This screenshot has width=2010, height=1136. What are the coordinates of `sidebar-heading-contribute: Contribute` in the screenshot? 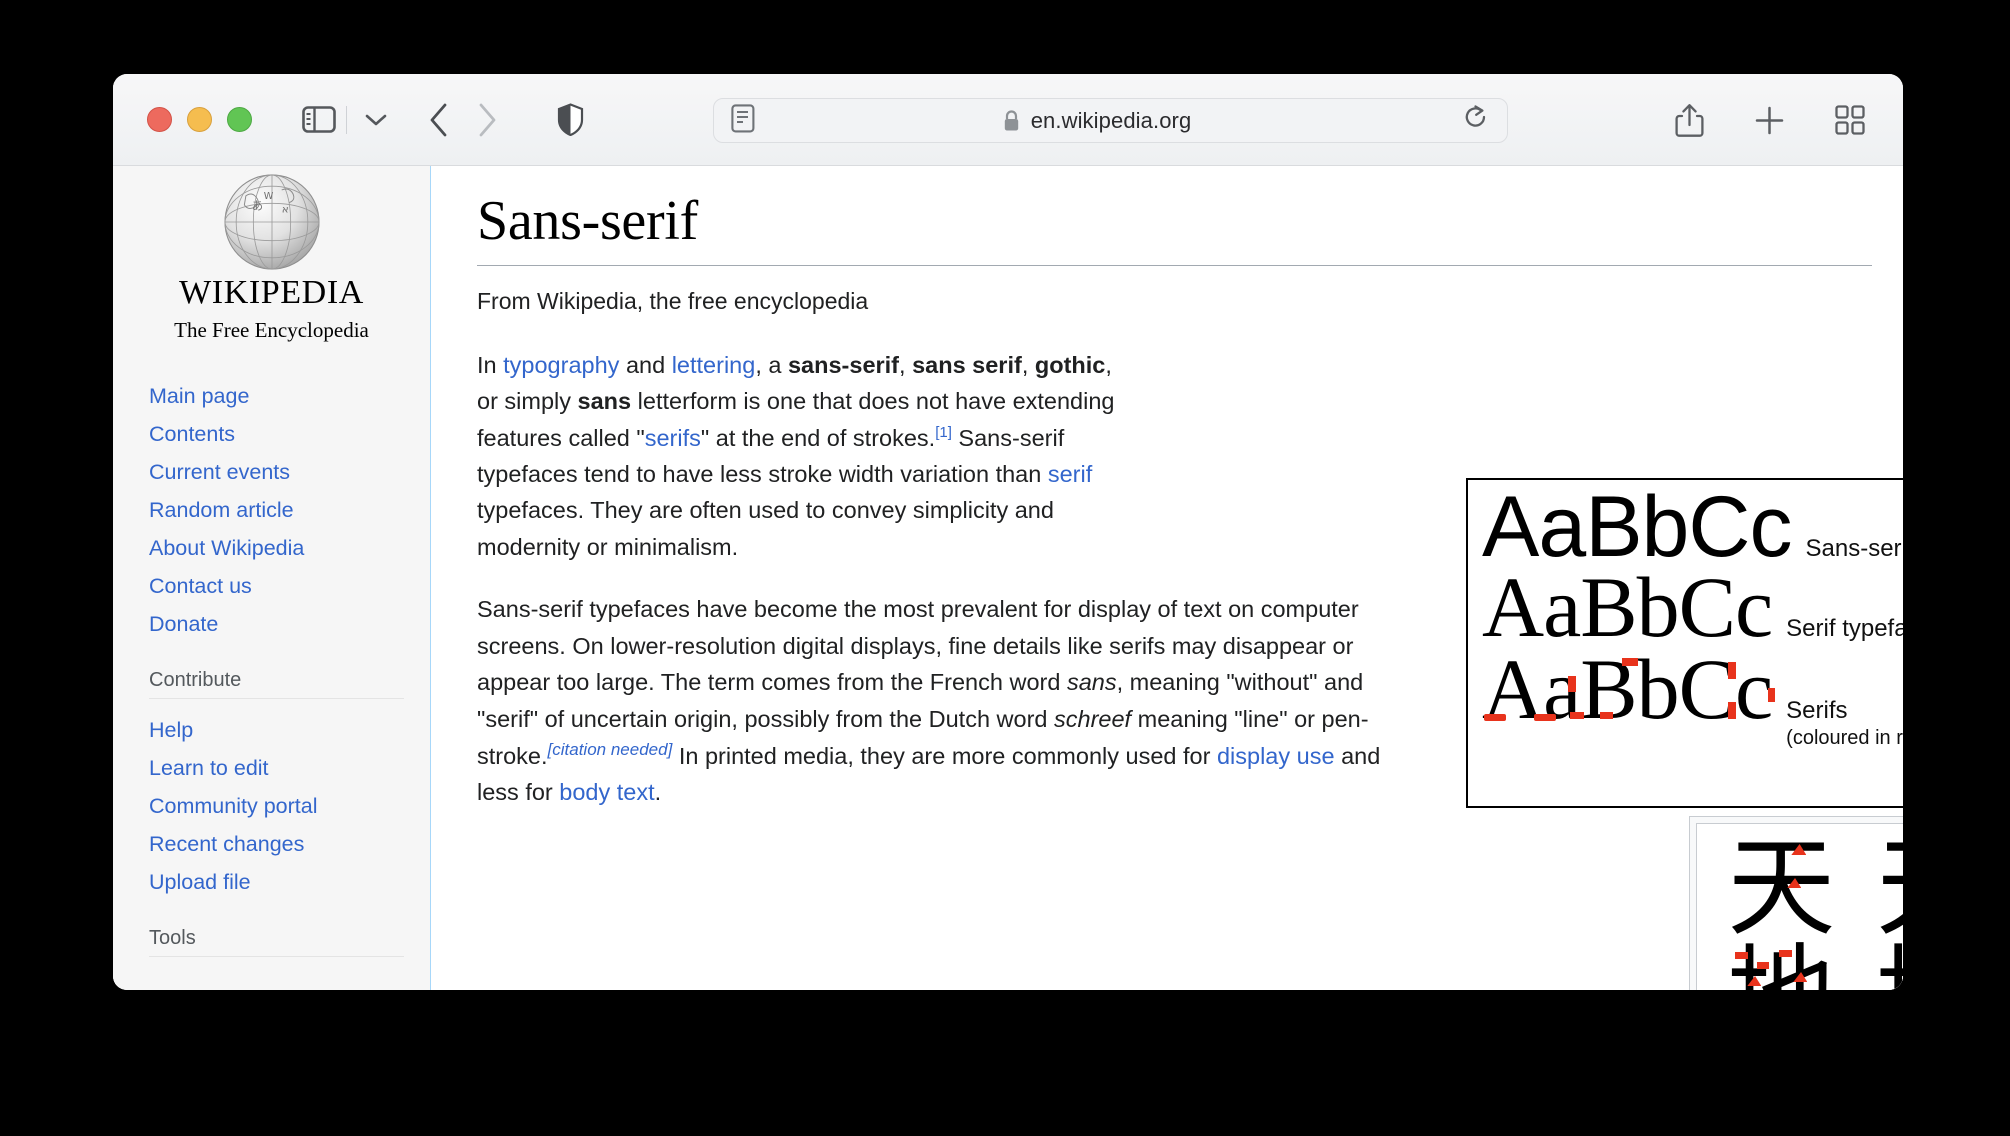 It's located at (276, 684).